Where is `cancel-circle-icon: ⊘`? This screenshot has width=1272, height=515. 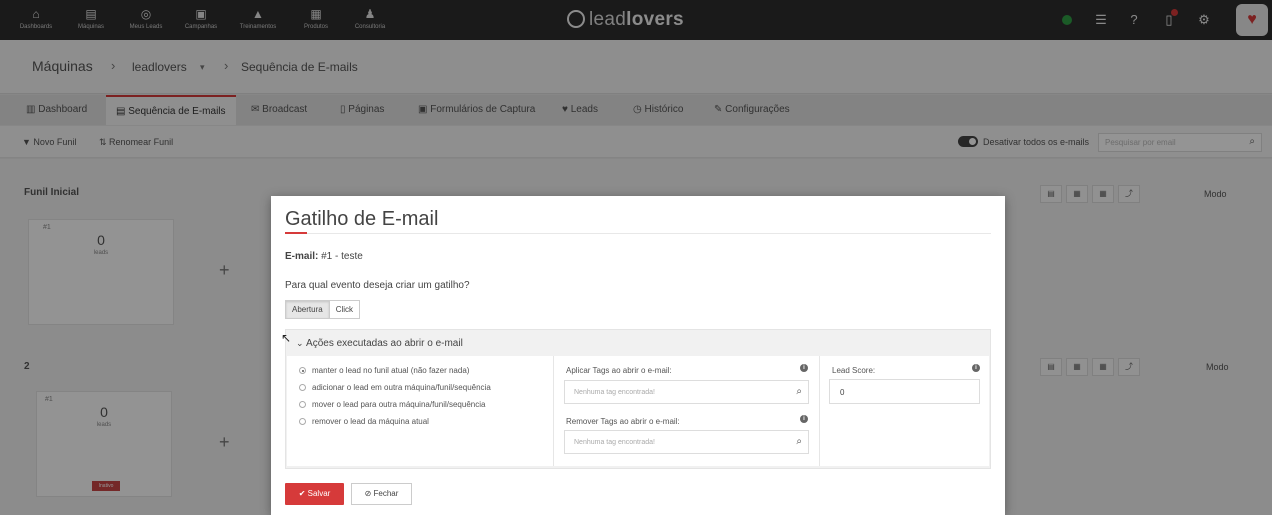
cancel-circle-icon: ⊘ is located at coordinates (369, 493).